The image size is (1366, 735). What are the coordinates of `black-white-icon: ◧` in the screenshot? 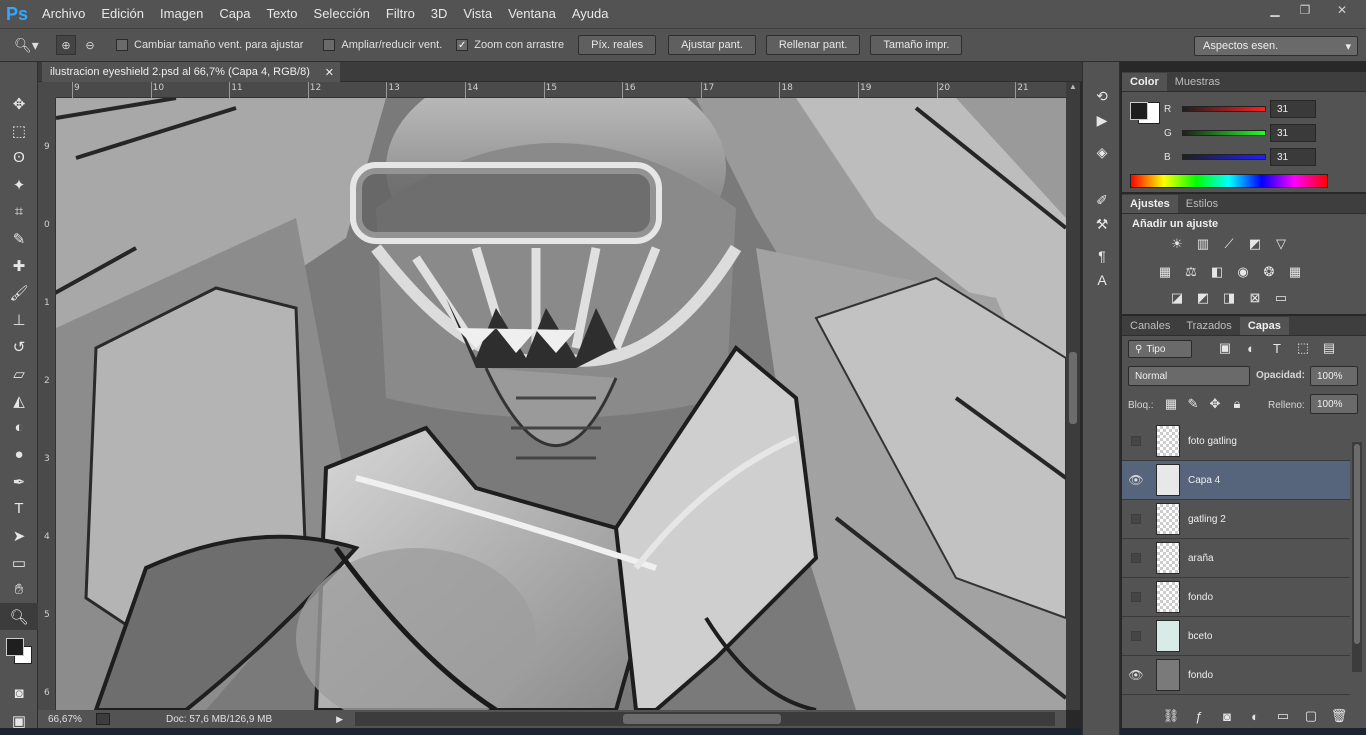 It's located at (1217, 272).